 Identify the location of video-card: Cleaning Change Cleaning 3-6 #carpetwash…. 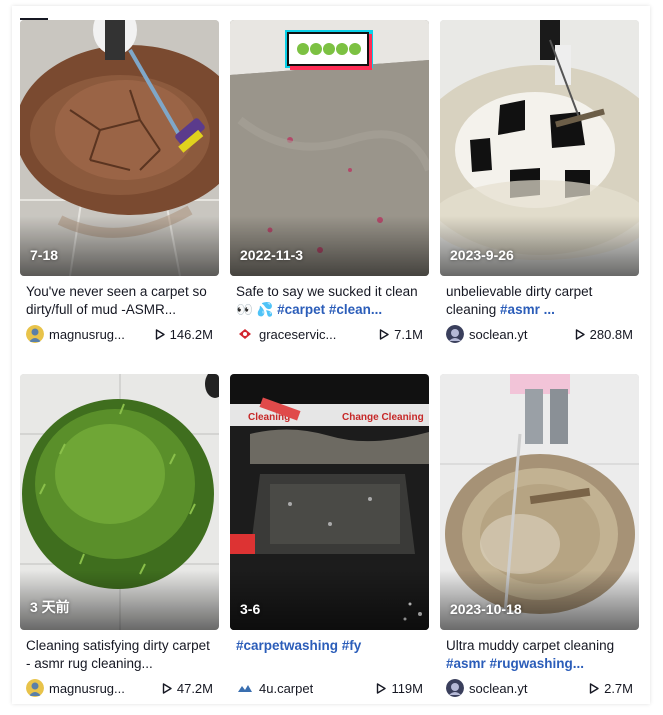
(329, 544).